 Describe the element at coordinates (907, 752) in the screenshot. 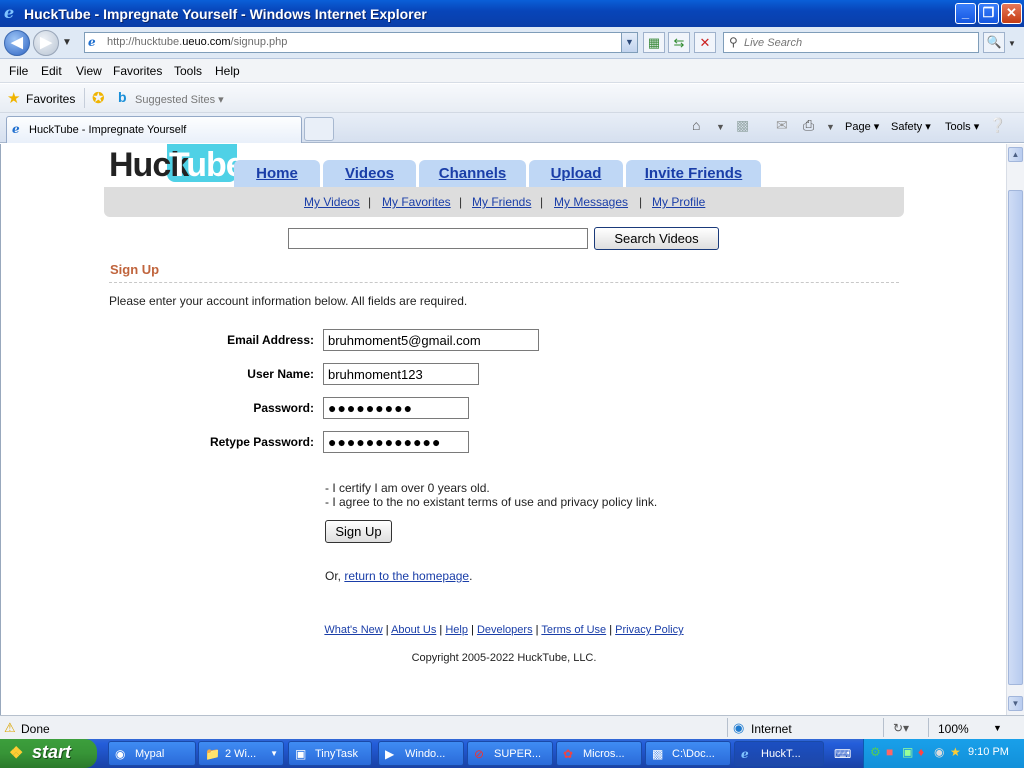

I see `tray-icon-3: ▣` at that location.